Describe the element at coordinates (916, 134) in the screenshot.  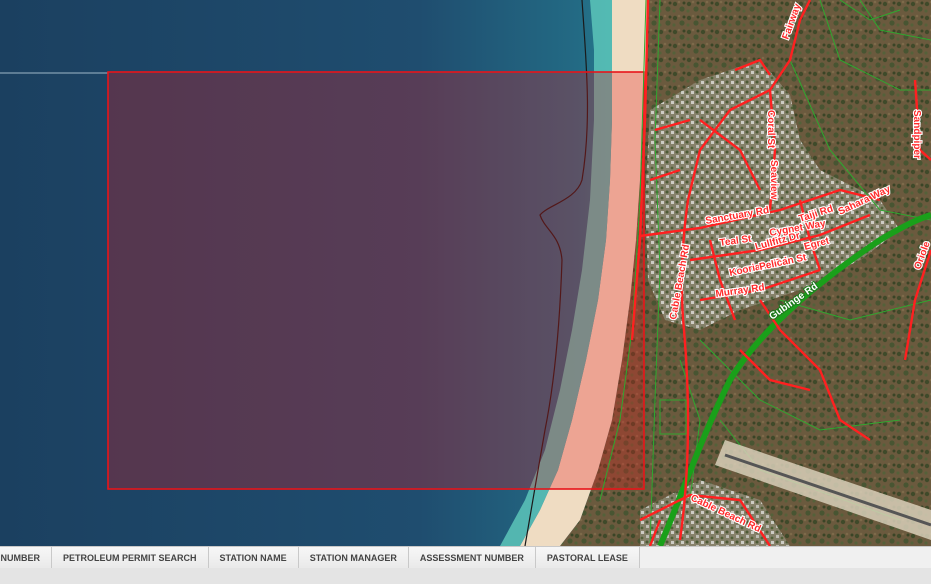
I see `label-sandpiper: Sandpiper` at that location.